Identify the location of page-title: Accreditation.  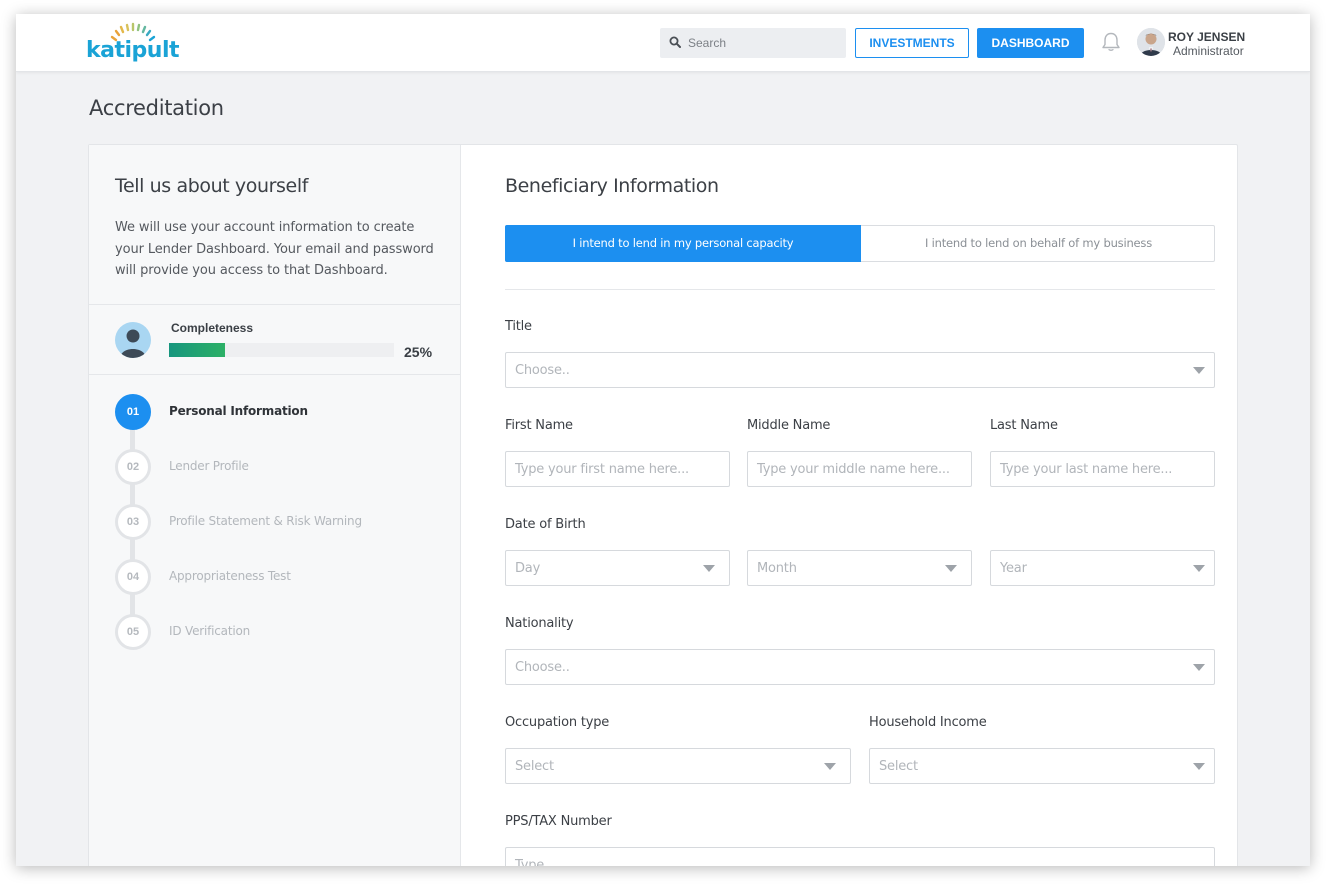
(156, 108).